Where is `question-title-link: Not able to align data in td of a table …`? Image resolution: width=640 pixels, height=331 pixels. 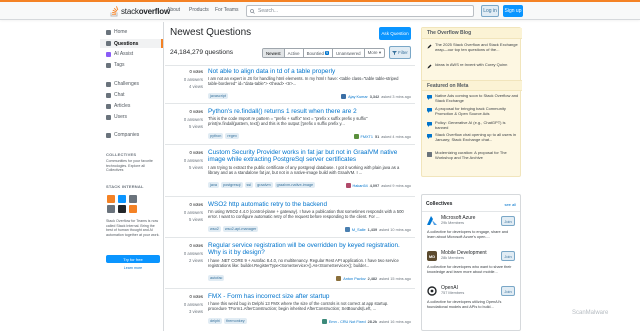 question-title-link: Not able to align data in td of a table … is located at coordinates (308, 71).